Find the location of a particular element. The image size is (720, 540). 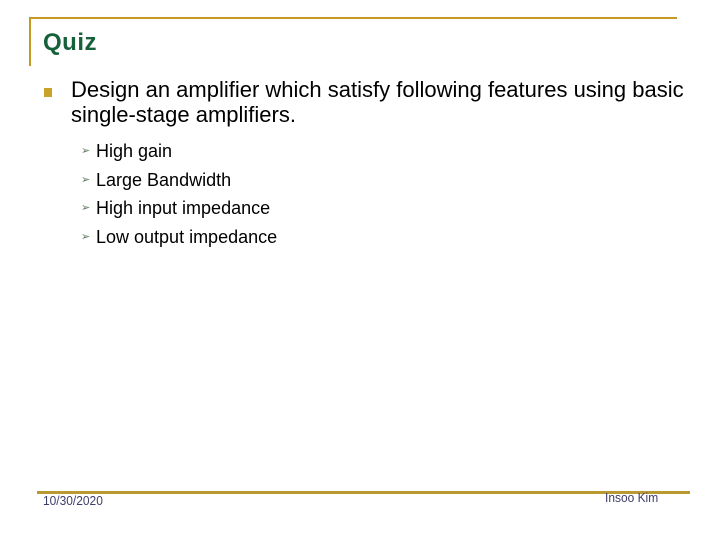

sub-bullet-item: ➢ Large Bandwidth is located at coordinates (178, 180).